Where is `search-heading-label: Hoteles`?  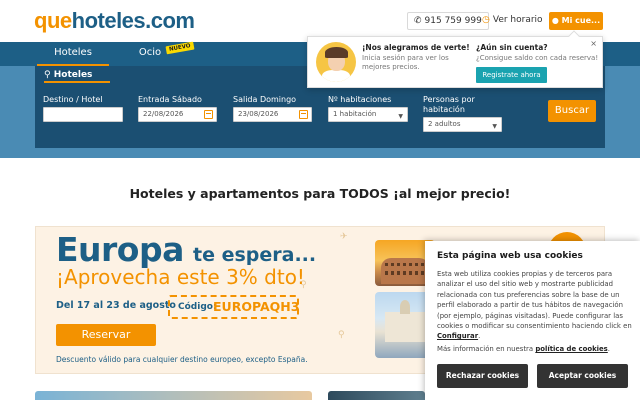 search-heading-label: Hoteles is located at coordinates (73, 75).